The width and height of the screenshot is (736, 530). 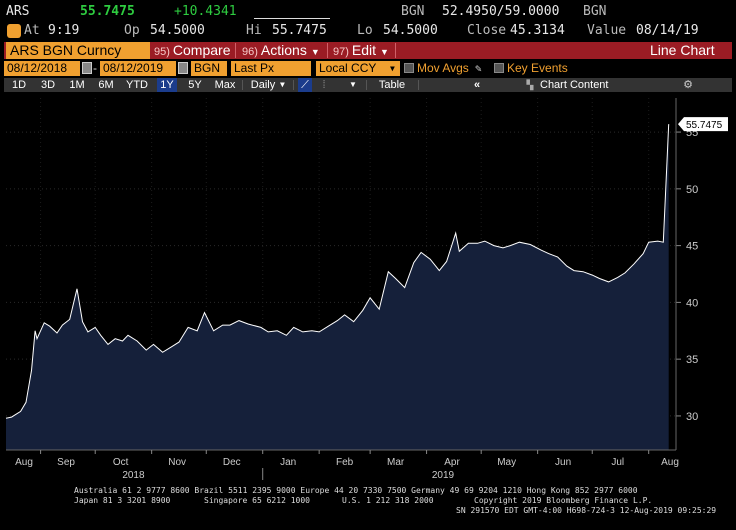 I want to click on frequency-dropdown-icon: ▼, so click(x=282, y=85).